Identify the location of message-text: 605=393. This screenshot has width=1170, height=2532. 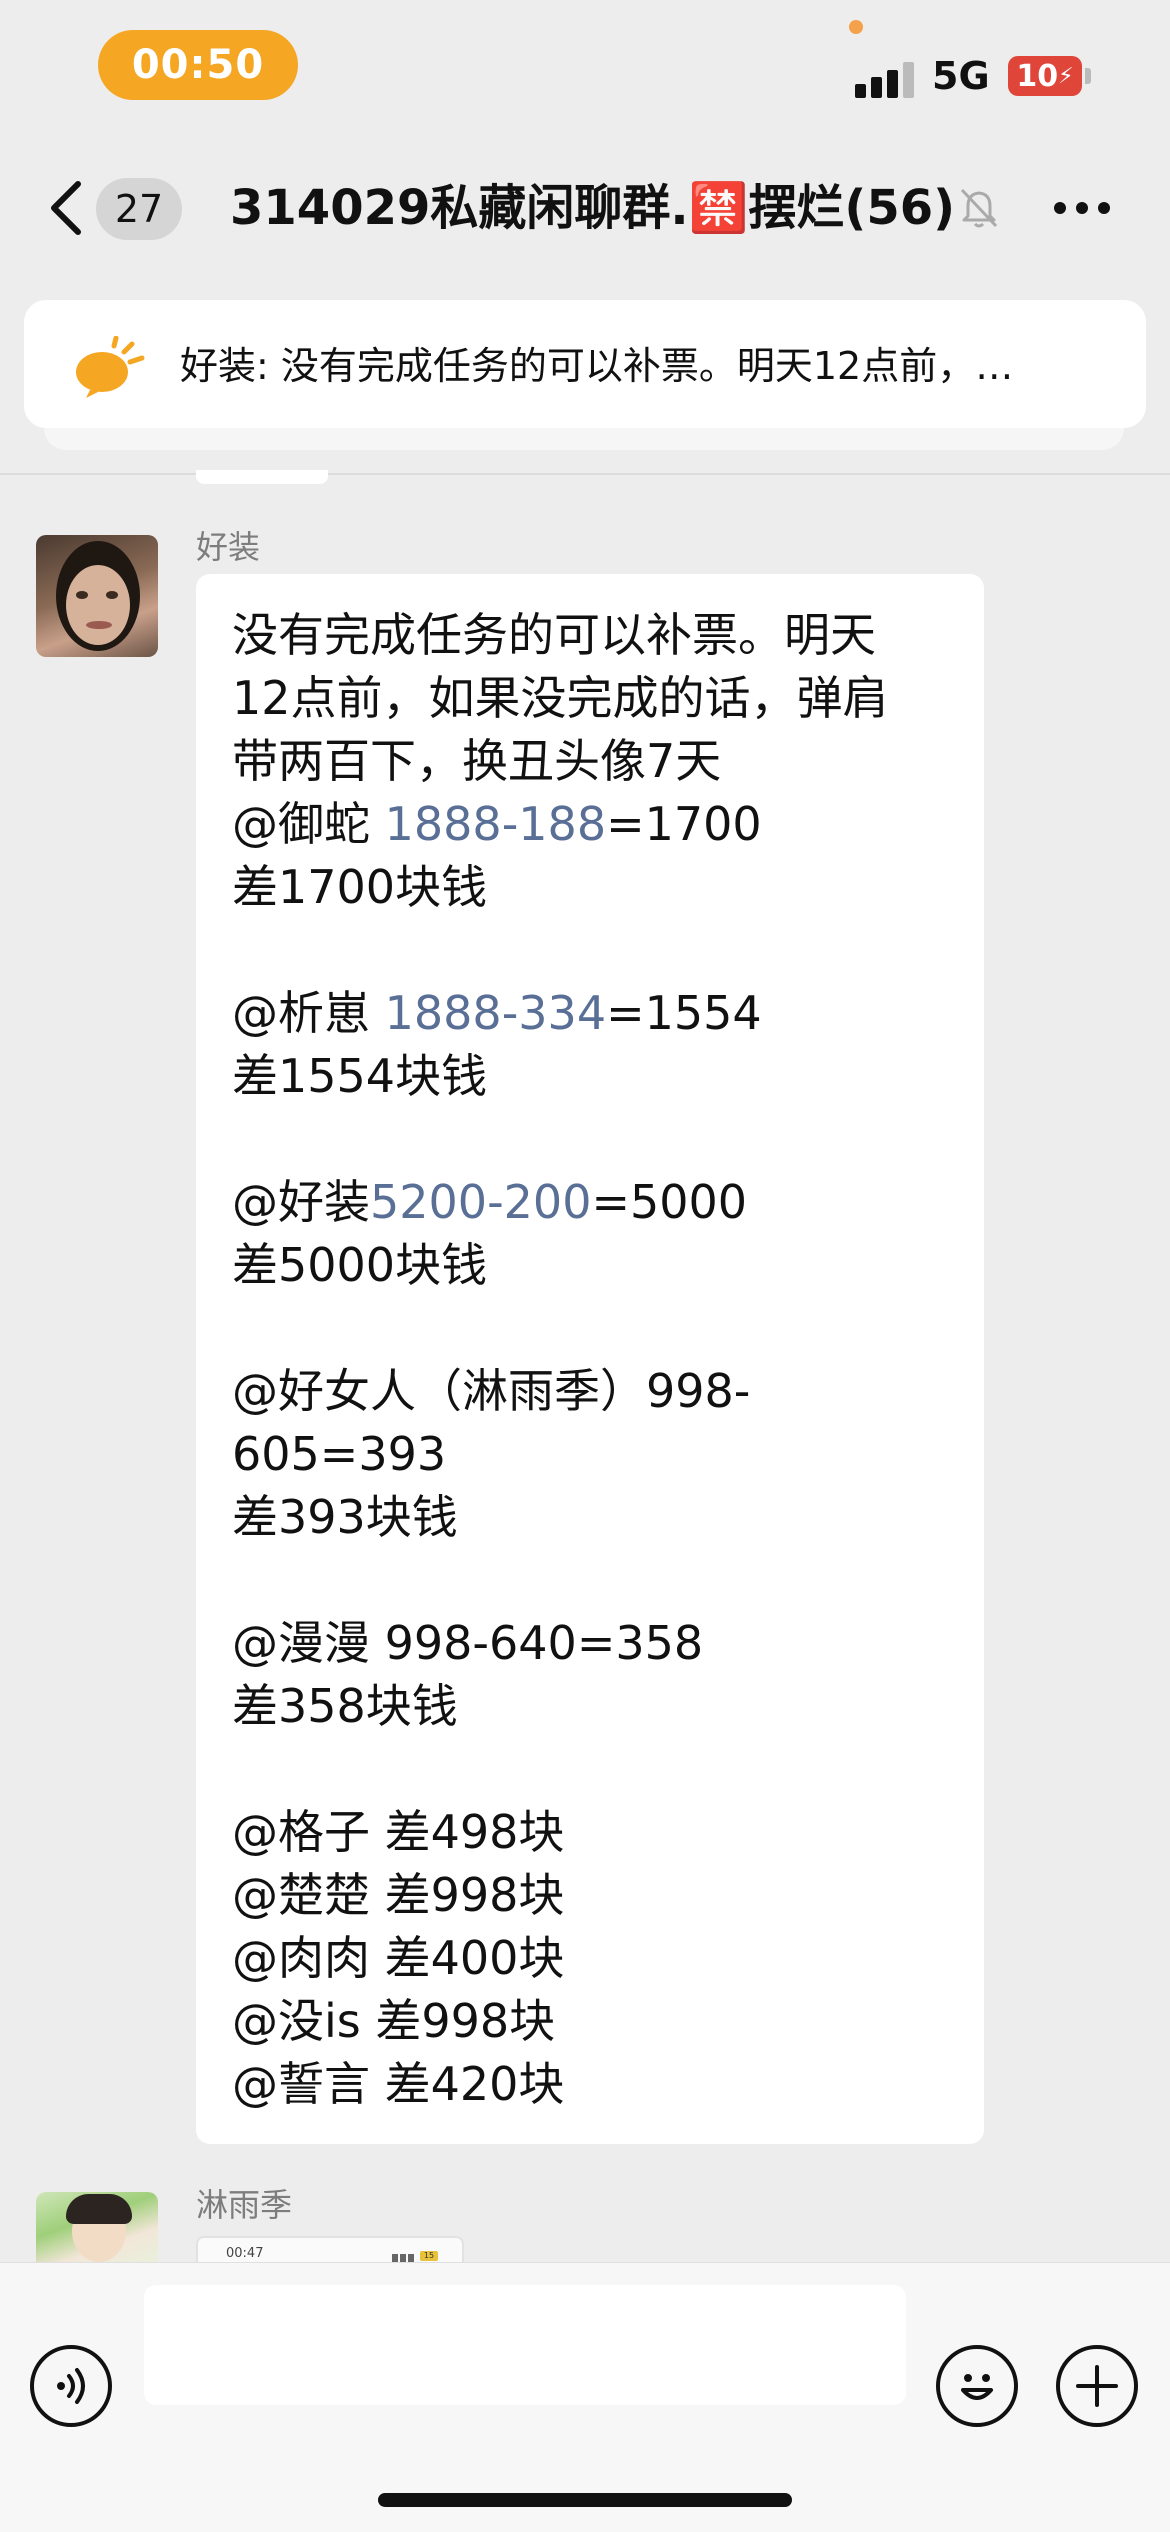
(339, 1454).